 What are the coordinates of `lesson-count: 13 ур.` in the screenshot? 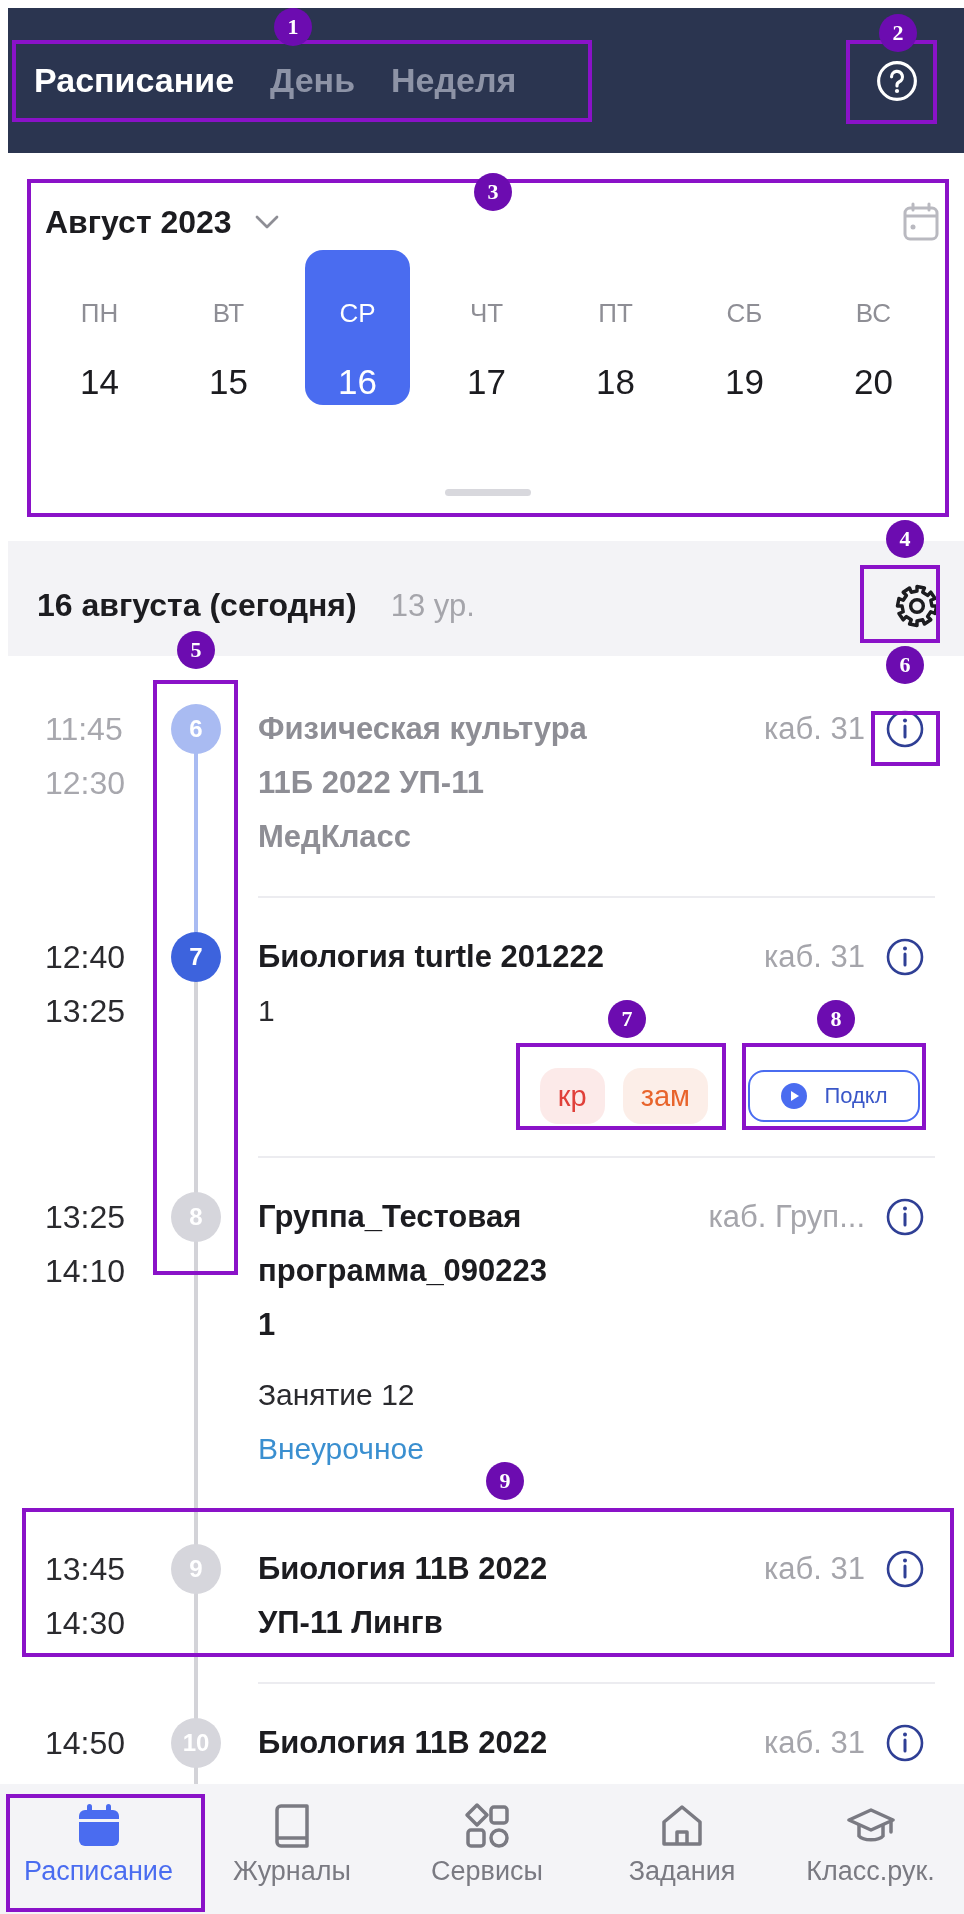 It's located at (432, 605).